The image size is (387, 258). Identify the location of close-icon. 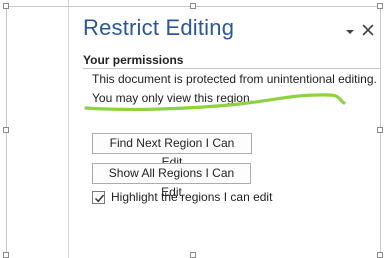
(368, 28).